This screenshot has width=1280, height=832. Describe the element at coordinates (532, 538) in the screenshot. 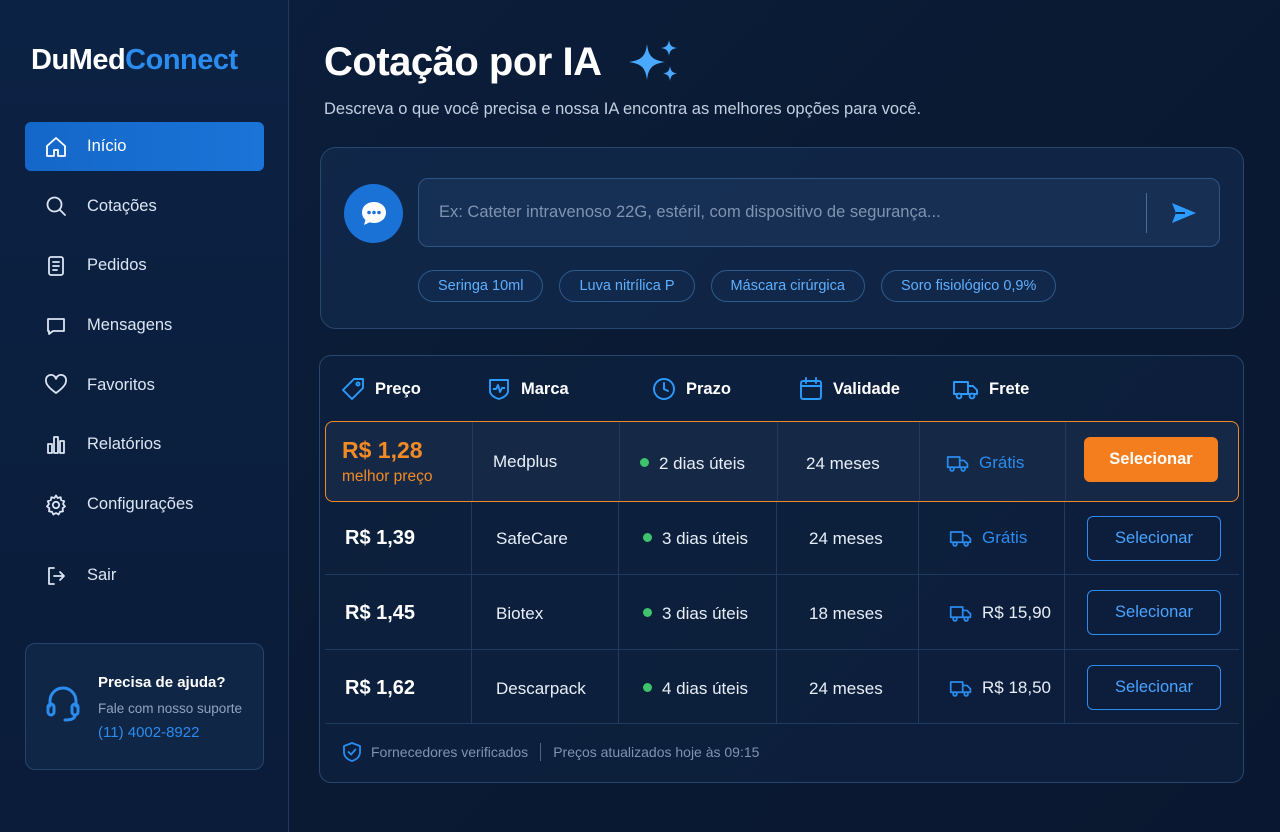

I see `brand-value: SafeCare` at that location.